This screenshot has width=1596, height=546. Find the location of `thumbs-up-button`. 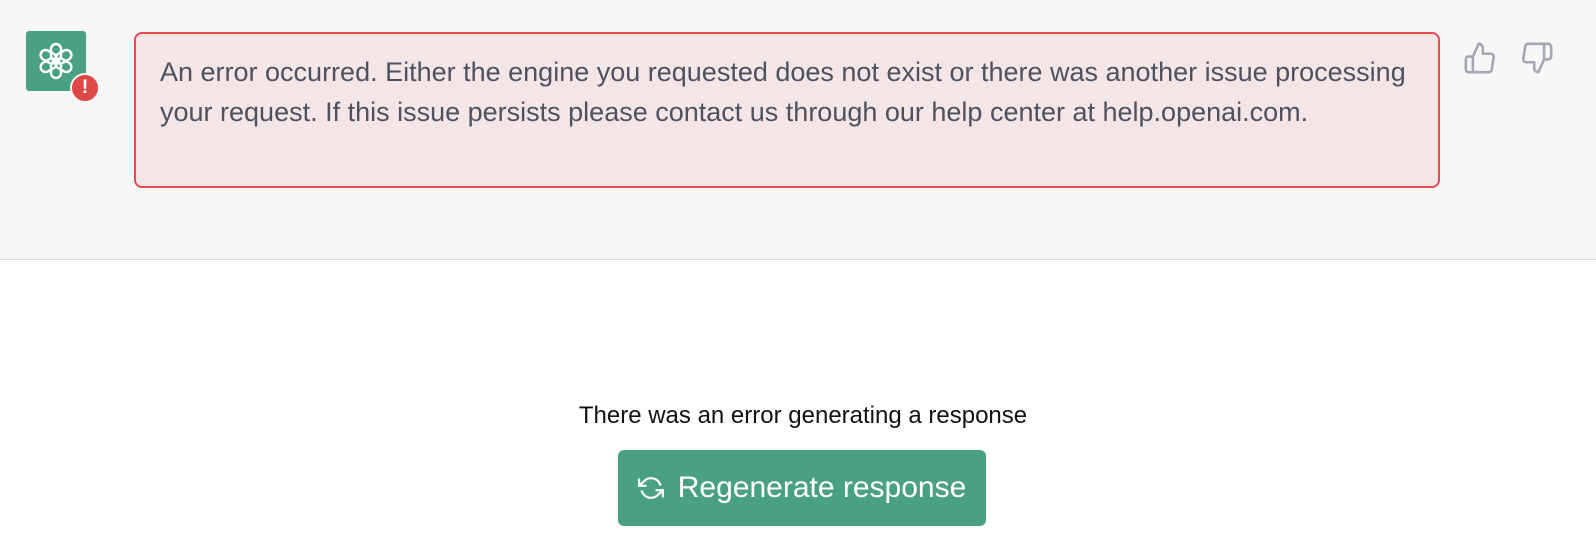

thumbs-up-button is located at coordinates (1480, 58).